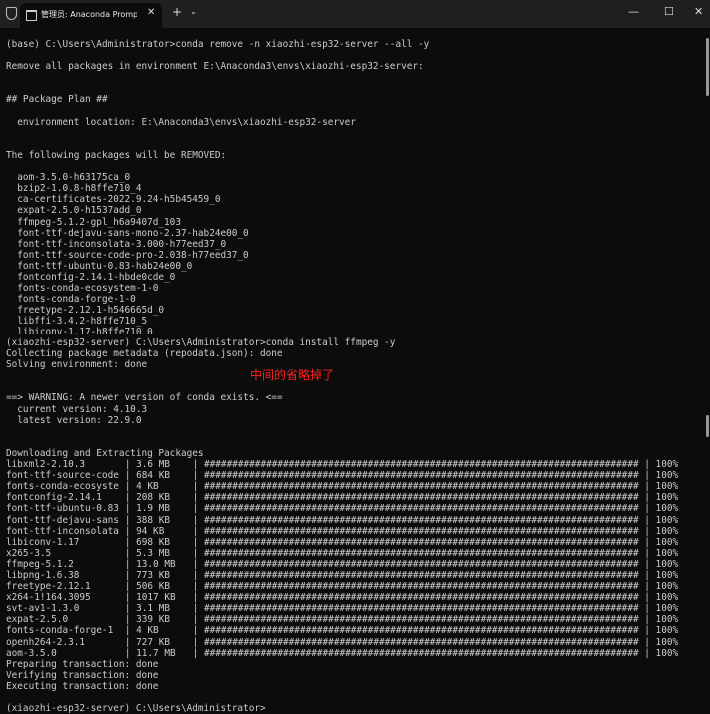  I want to click on package-size: 339 KB, so click(153, 620).